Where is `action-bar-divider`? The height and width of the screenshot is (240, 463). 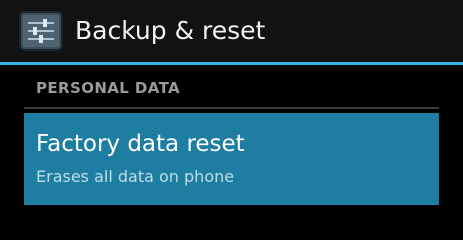 action-bar-divider is located at coordinates (231, 63).